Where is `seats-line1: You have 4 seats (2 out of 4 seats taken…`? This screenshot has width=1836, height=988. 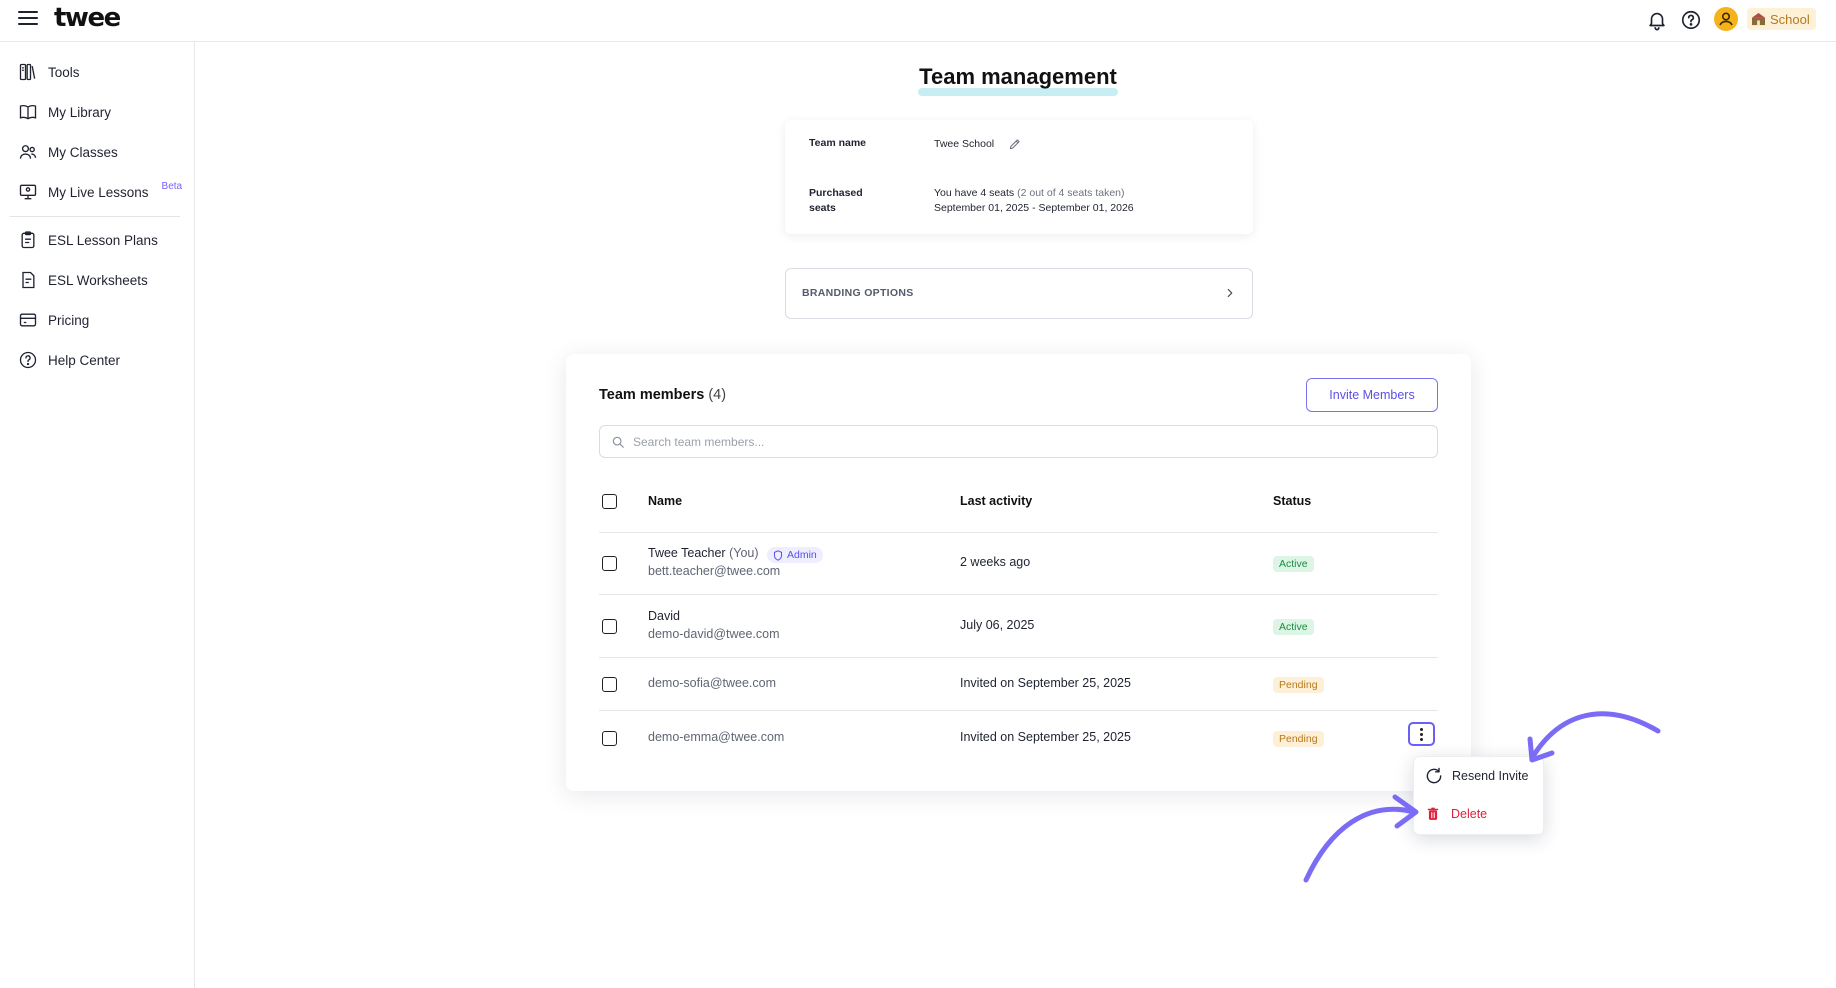 seats-line1: You have 4 seats (2 out of 4 seats taken… is located at coordinates (1034, 193).